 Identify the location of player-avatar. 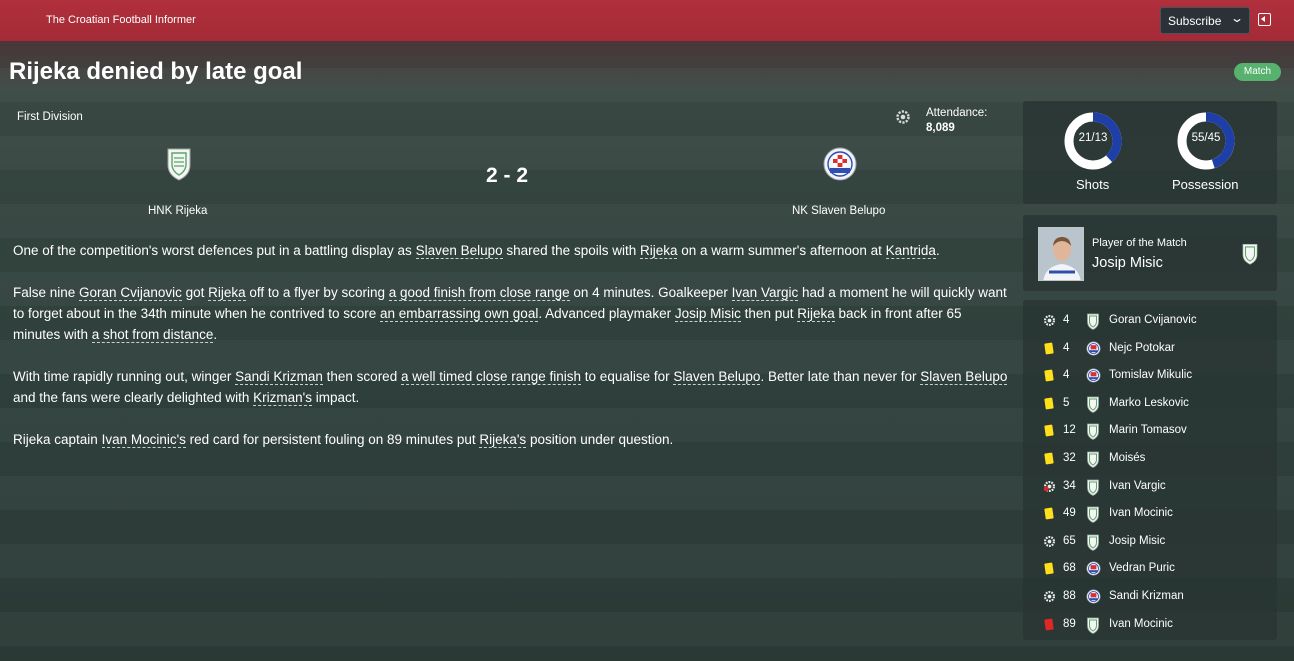
(1061, 254).